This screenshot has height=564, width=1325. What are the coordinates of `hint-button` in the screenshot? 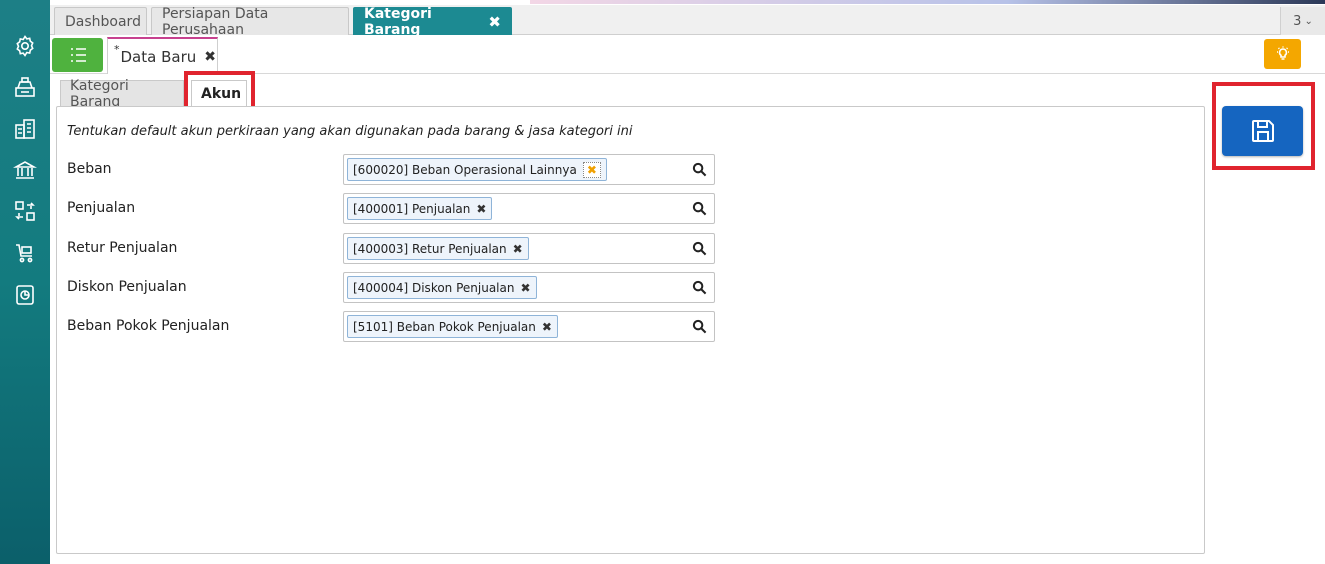 It's located at (1282, 54).